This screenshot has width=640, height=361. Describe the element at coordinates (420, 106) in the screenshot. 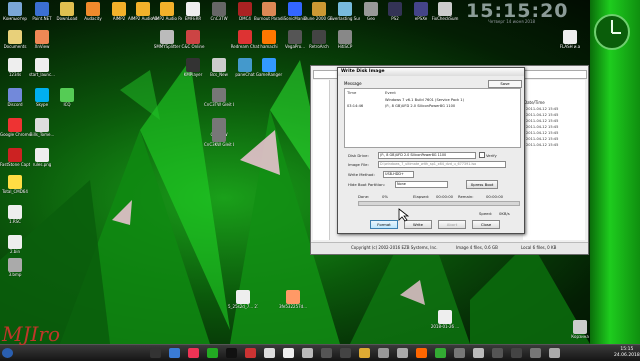

I see `log-event: (F:, 8 GB)UFD 2.0 SiliconPower8G 1100` at that location.